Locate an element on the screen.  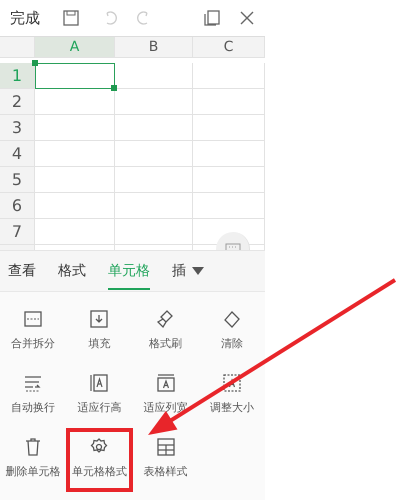
column-header: B is located at coordinates (154, 47).